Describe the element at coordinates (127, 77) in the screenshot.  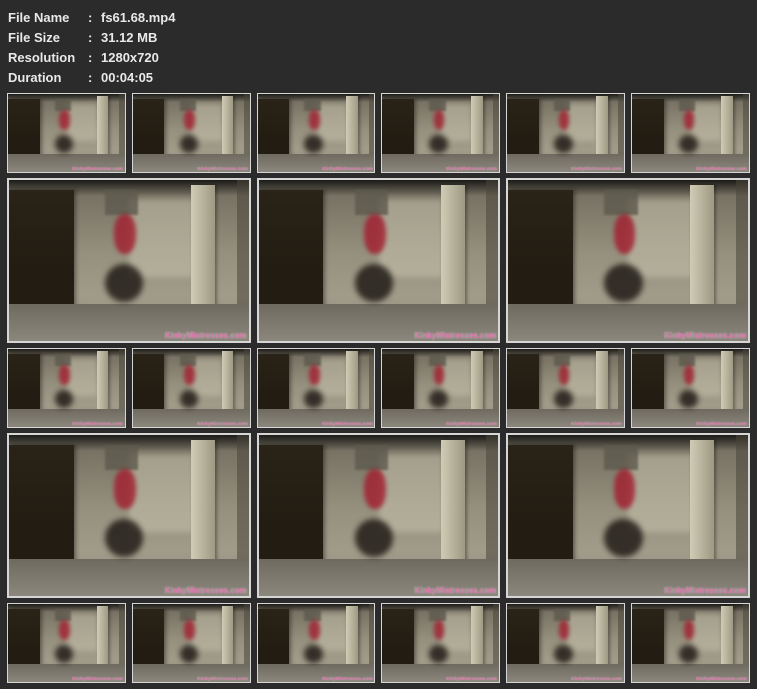
I see `duration-value: 00:04:05` at that location.